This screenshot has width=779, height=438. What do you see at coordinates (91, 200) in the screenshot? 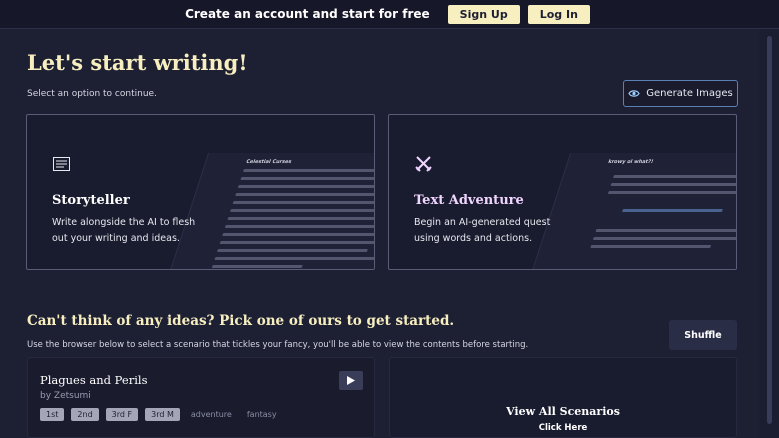
I see `storyteller-title: Storyteller` at bounding box center [91, 200].